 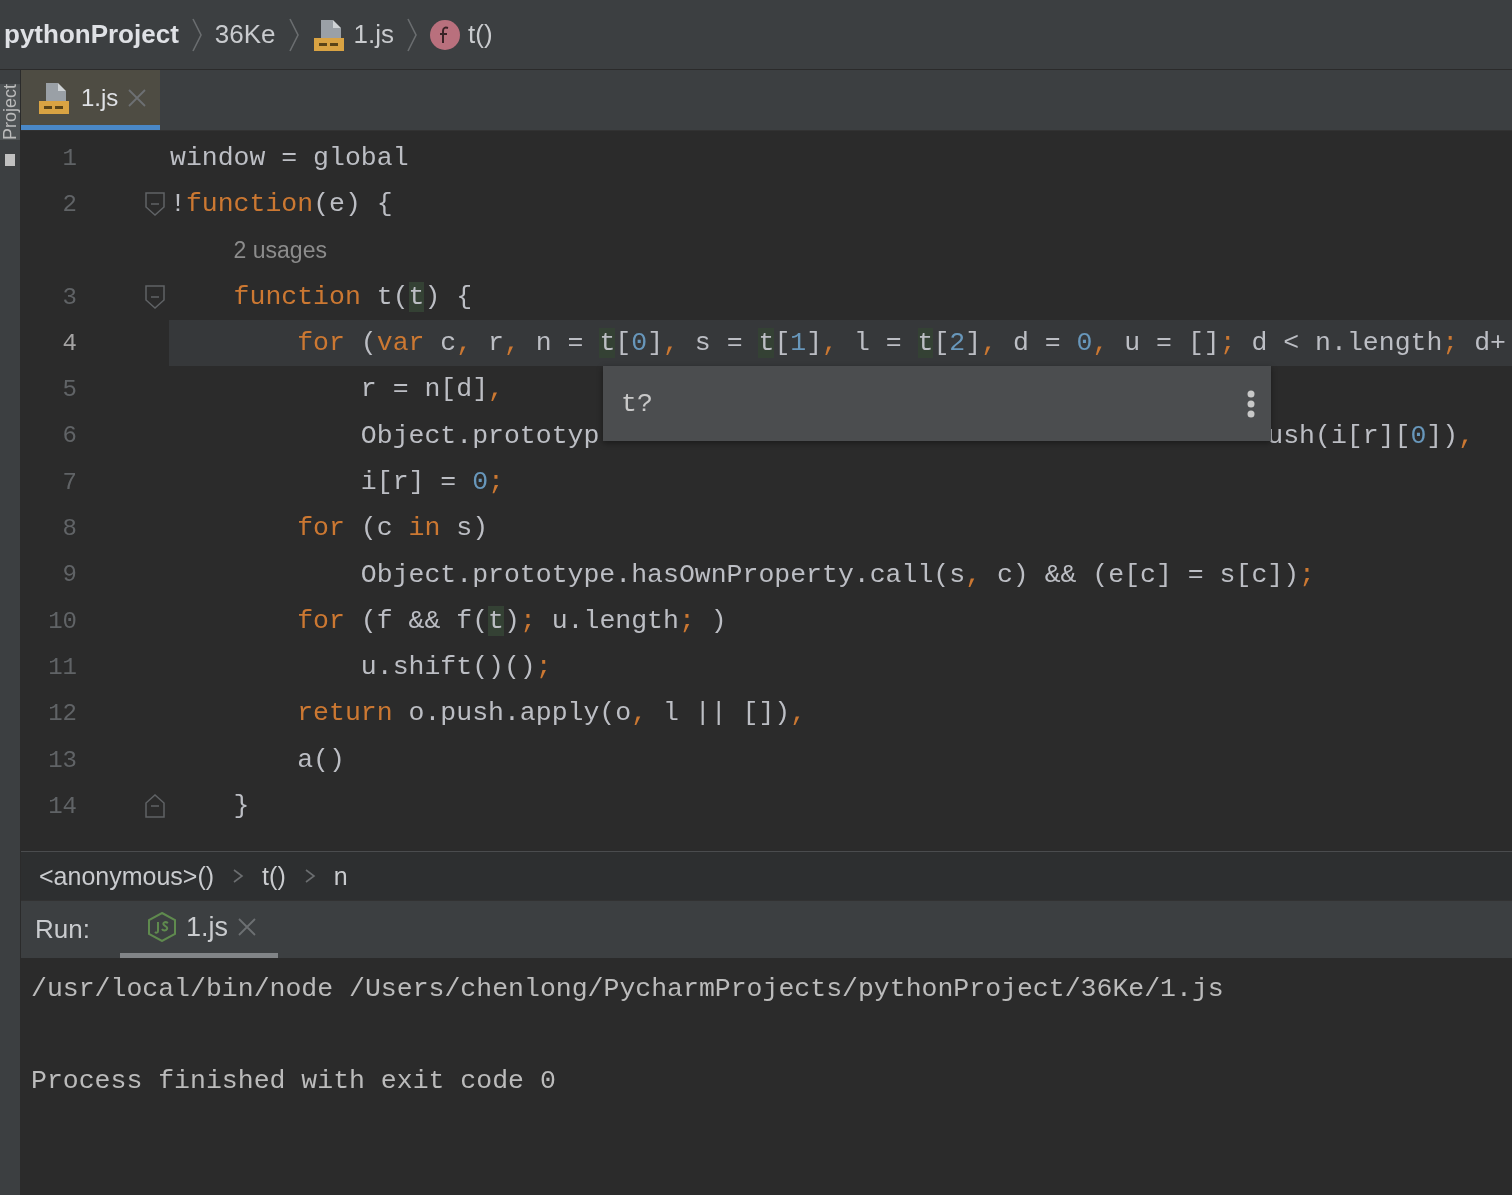 I want to click on line-number: 5, so click(x=69, y=390).